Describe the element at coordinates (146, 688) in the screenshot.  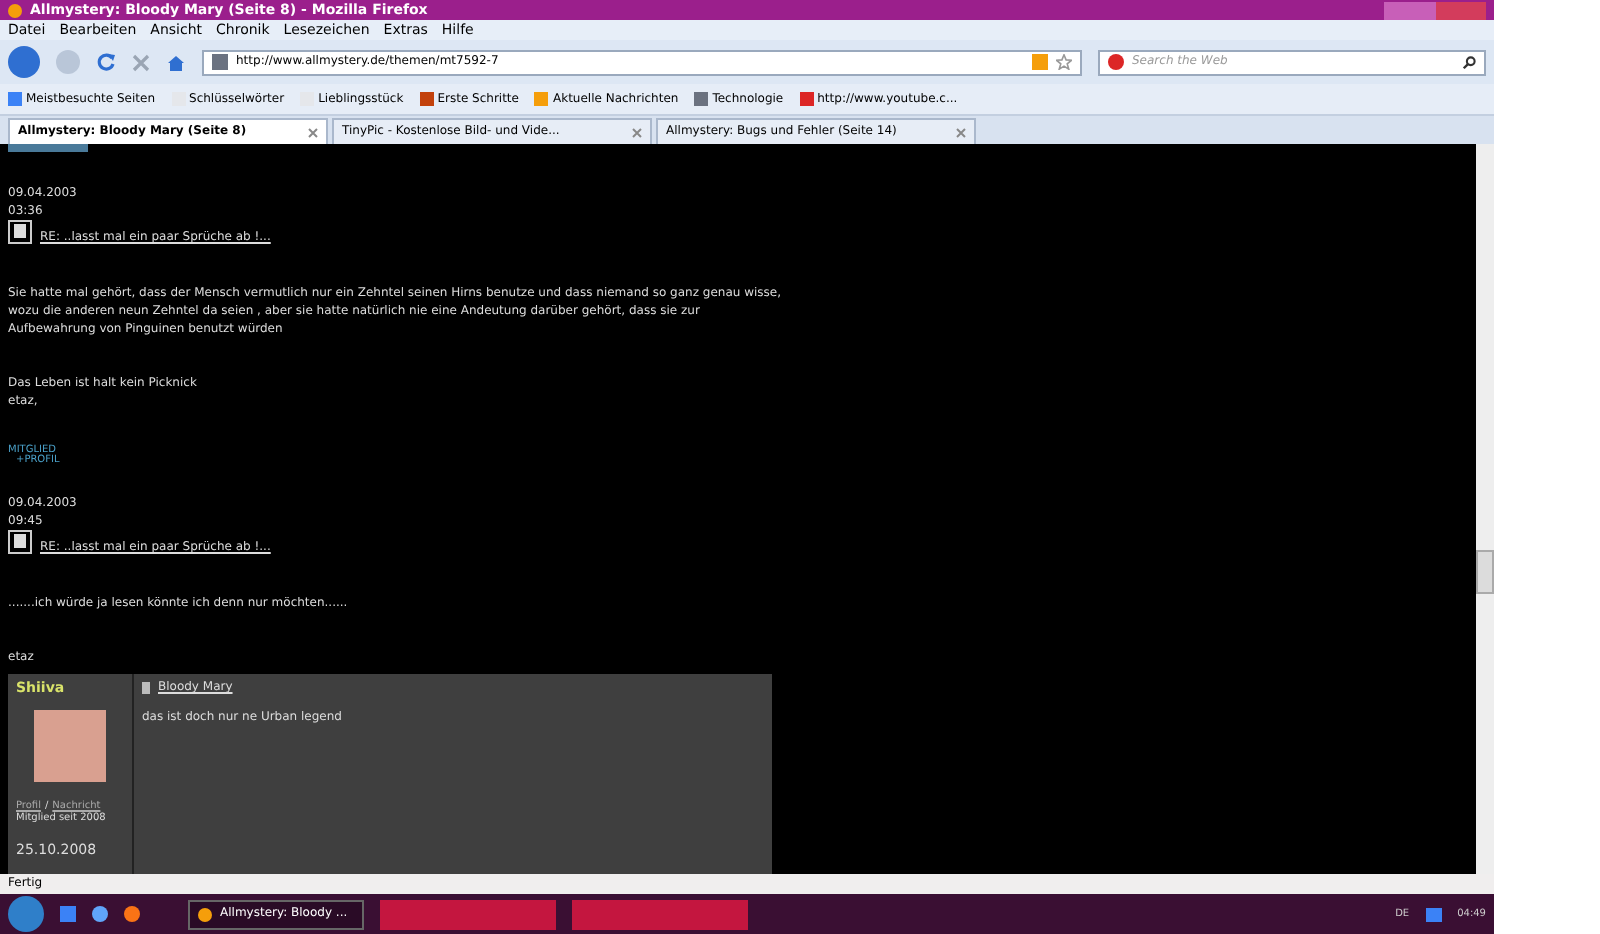
I see `topic-icon` at that location.